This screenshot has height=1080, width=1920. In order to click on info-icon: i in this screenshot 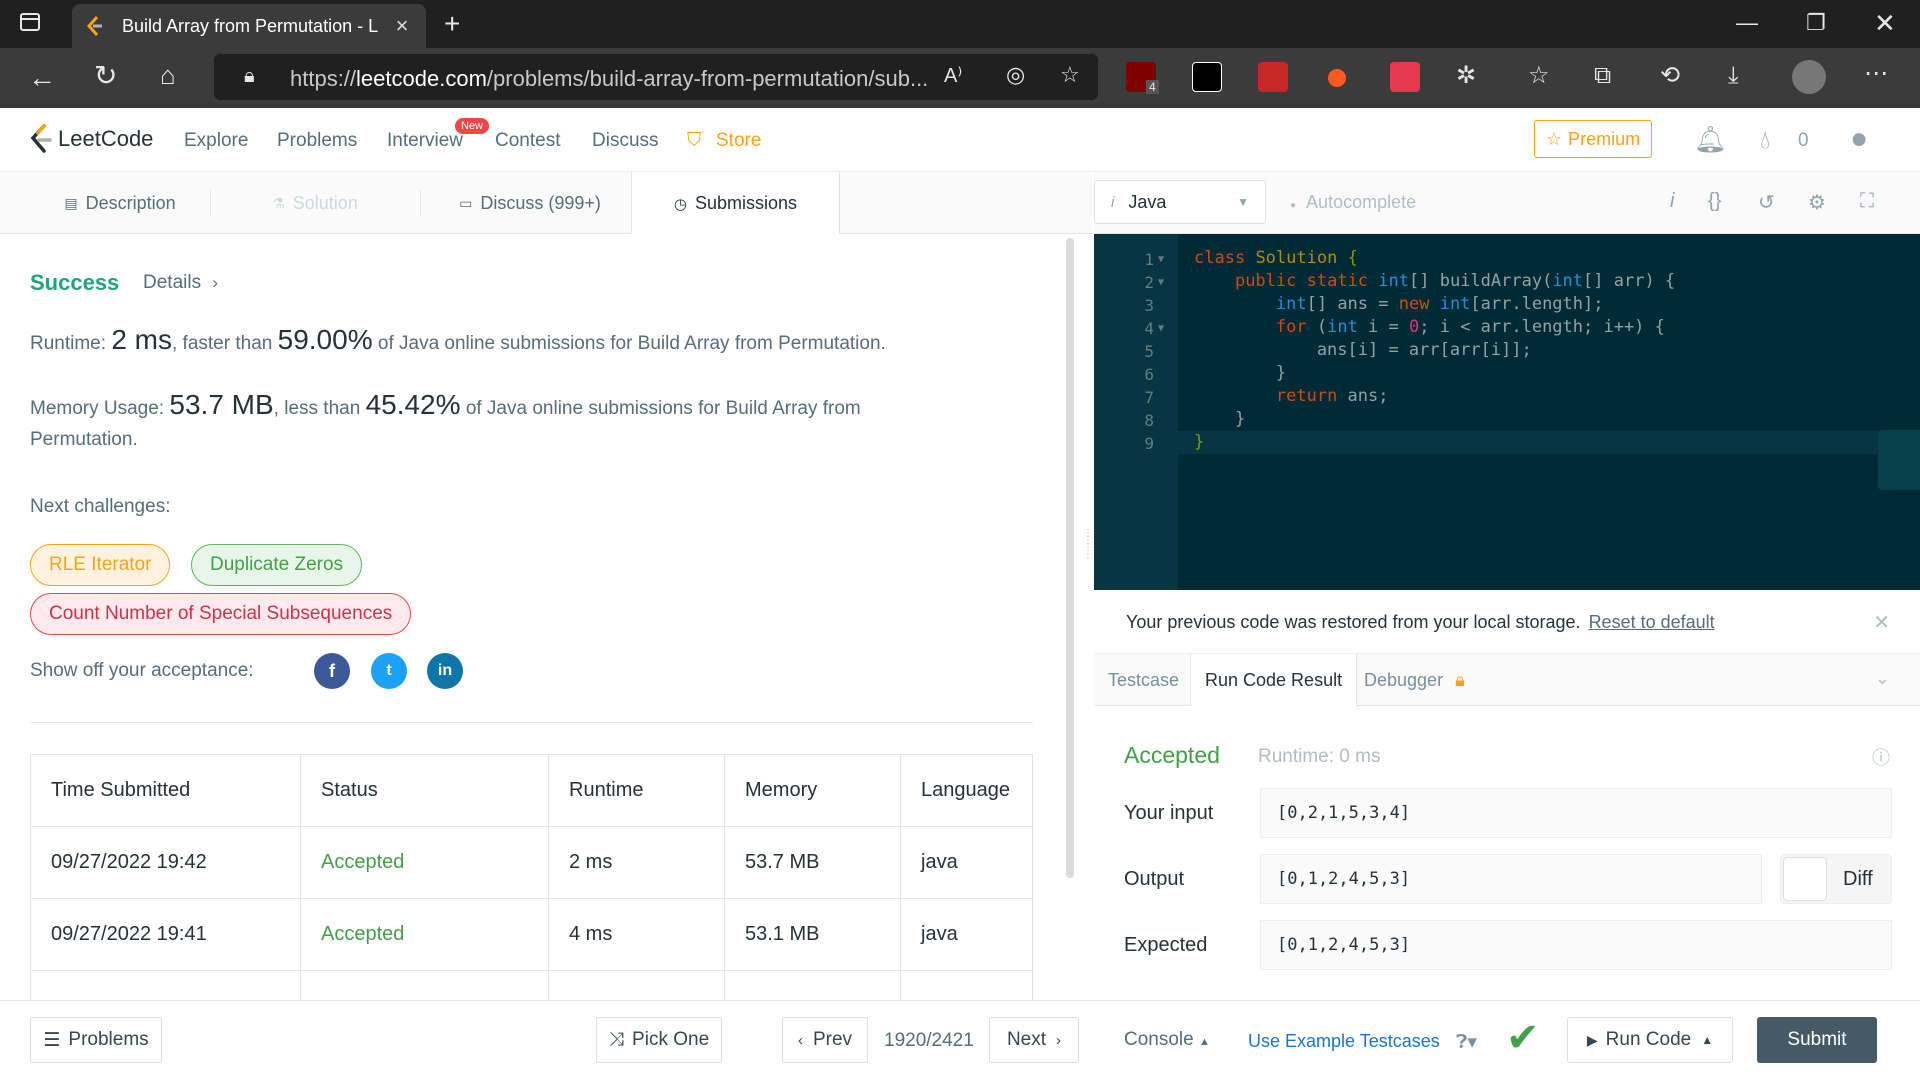, I will do `click(1672, 201)`.